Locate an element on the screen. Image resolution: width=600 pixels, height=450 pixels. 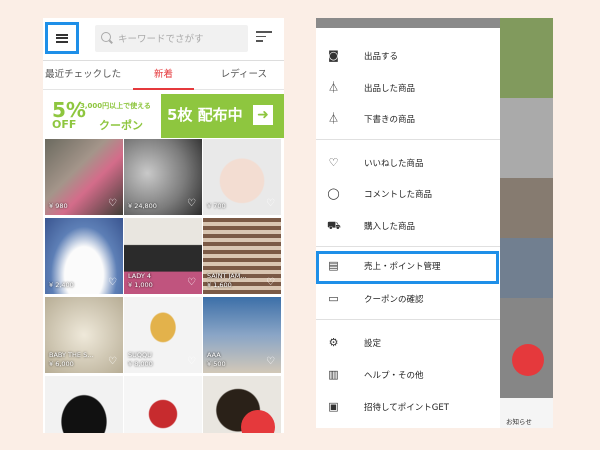
hamburger-icon is located at coordinates (62, 38).